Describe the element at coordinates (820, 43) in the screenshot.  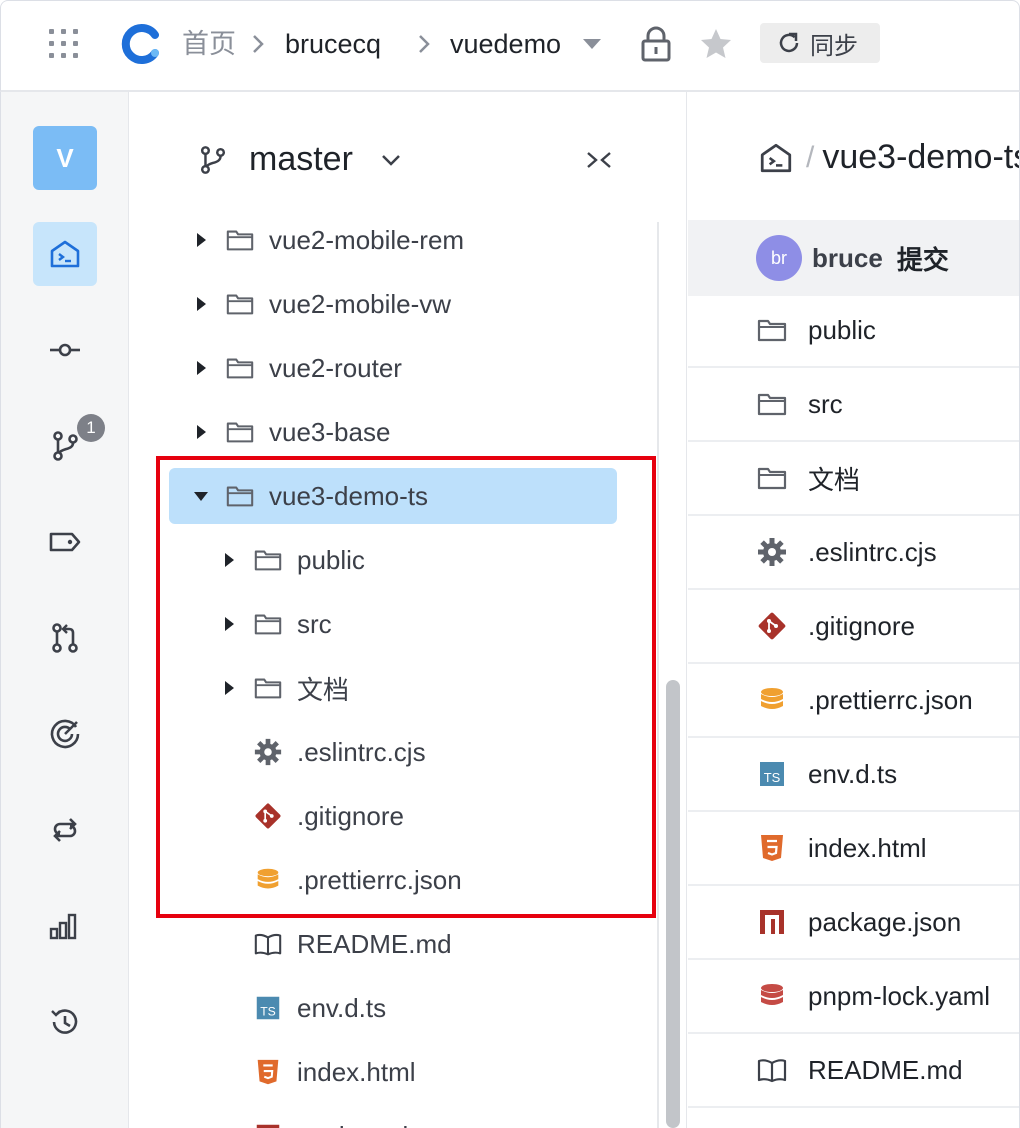
I see `sync-button: 同步` at that location.